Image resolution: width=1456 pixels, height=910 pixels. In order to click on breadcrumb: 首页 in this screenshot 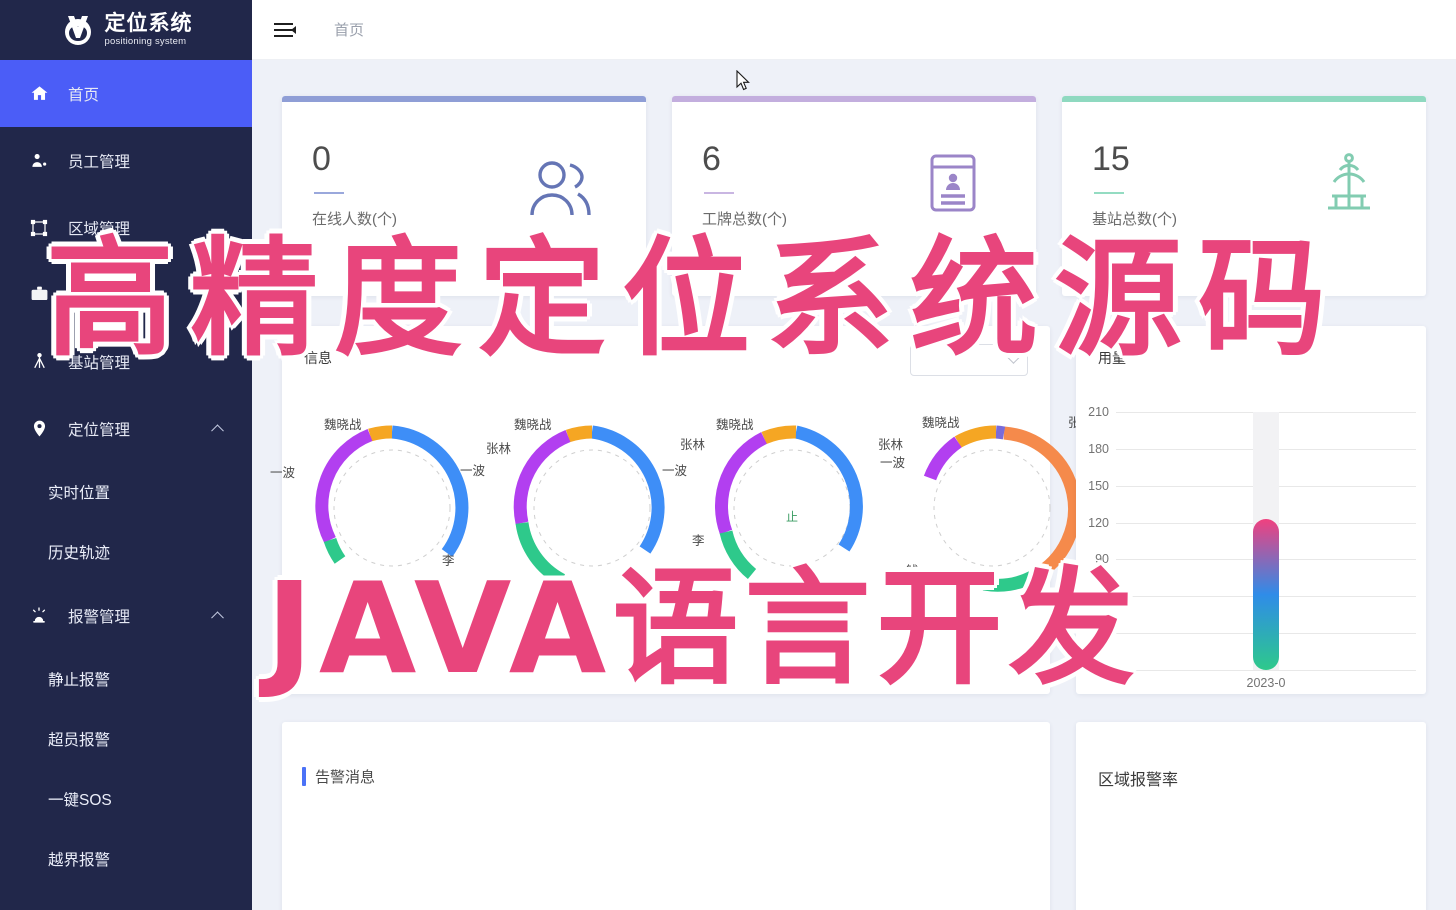, I will do `click(349, 29)`.